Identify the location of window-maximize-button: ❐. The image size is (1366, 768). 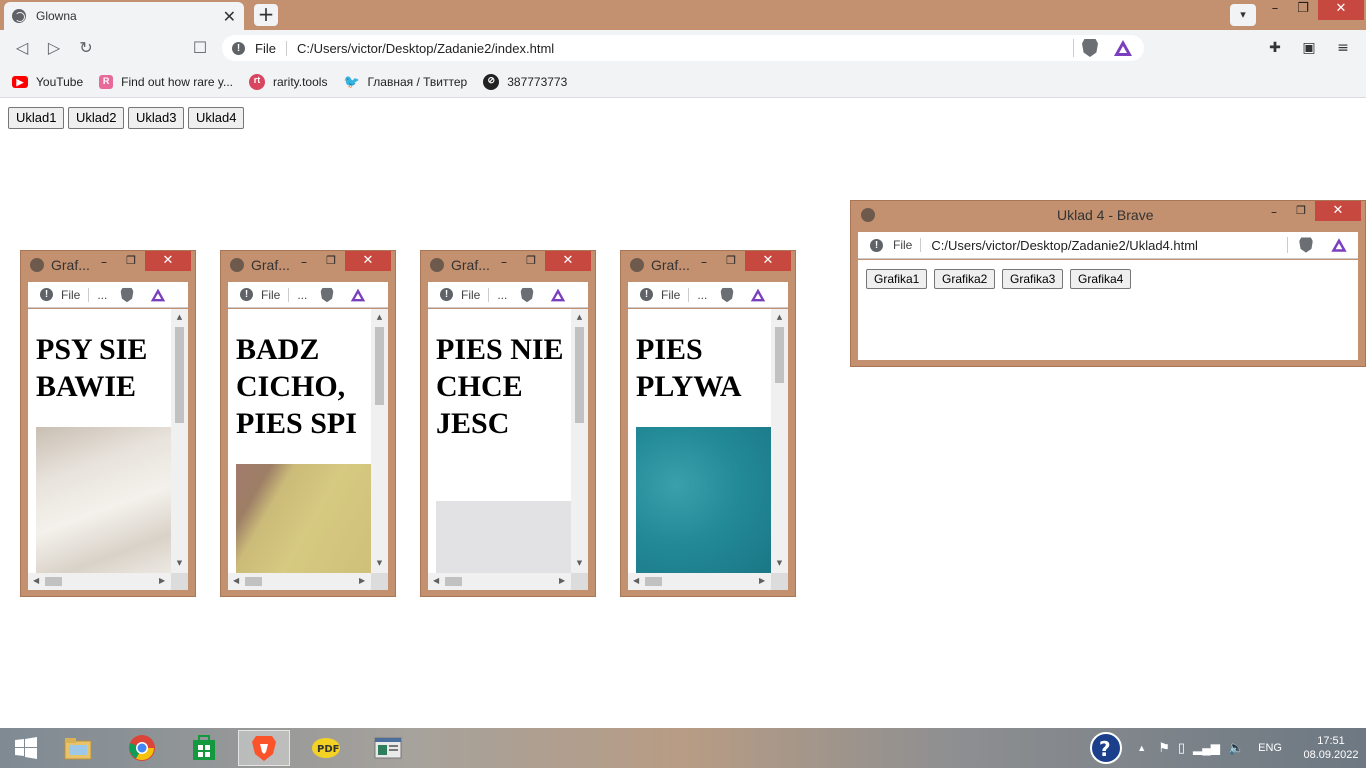
(1303, 10).